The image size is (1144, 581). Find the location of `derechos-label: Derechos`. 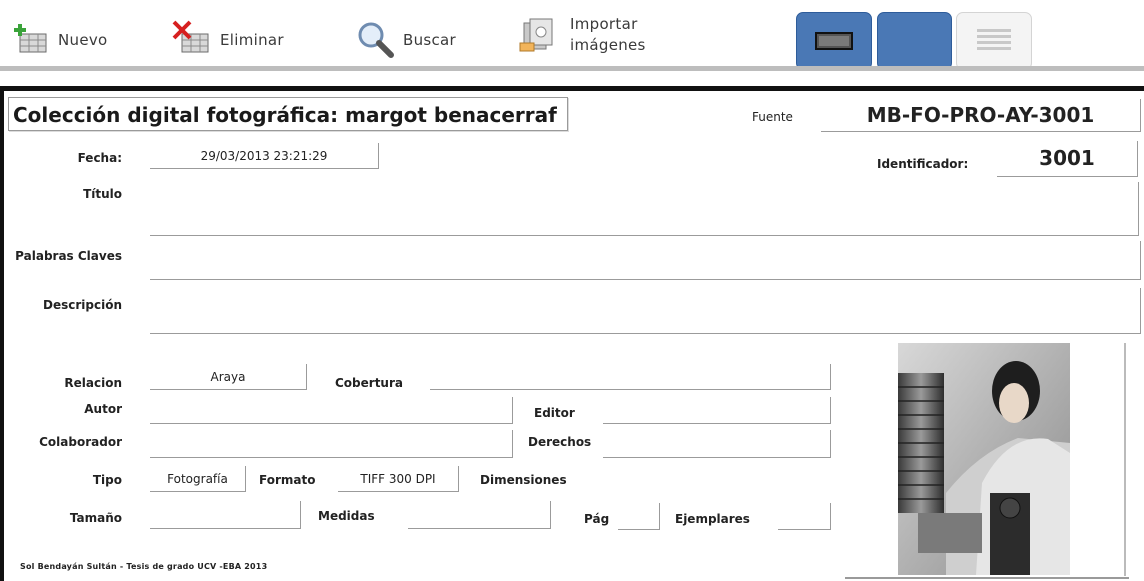

derechos-label: Derechos is located at coordinates (560, 442).